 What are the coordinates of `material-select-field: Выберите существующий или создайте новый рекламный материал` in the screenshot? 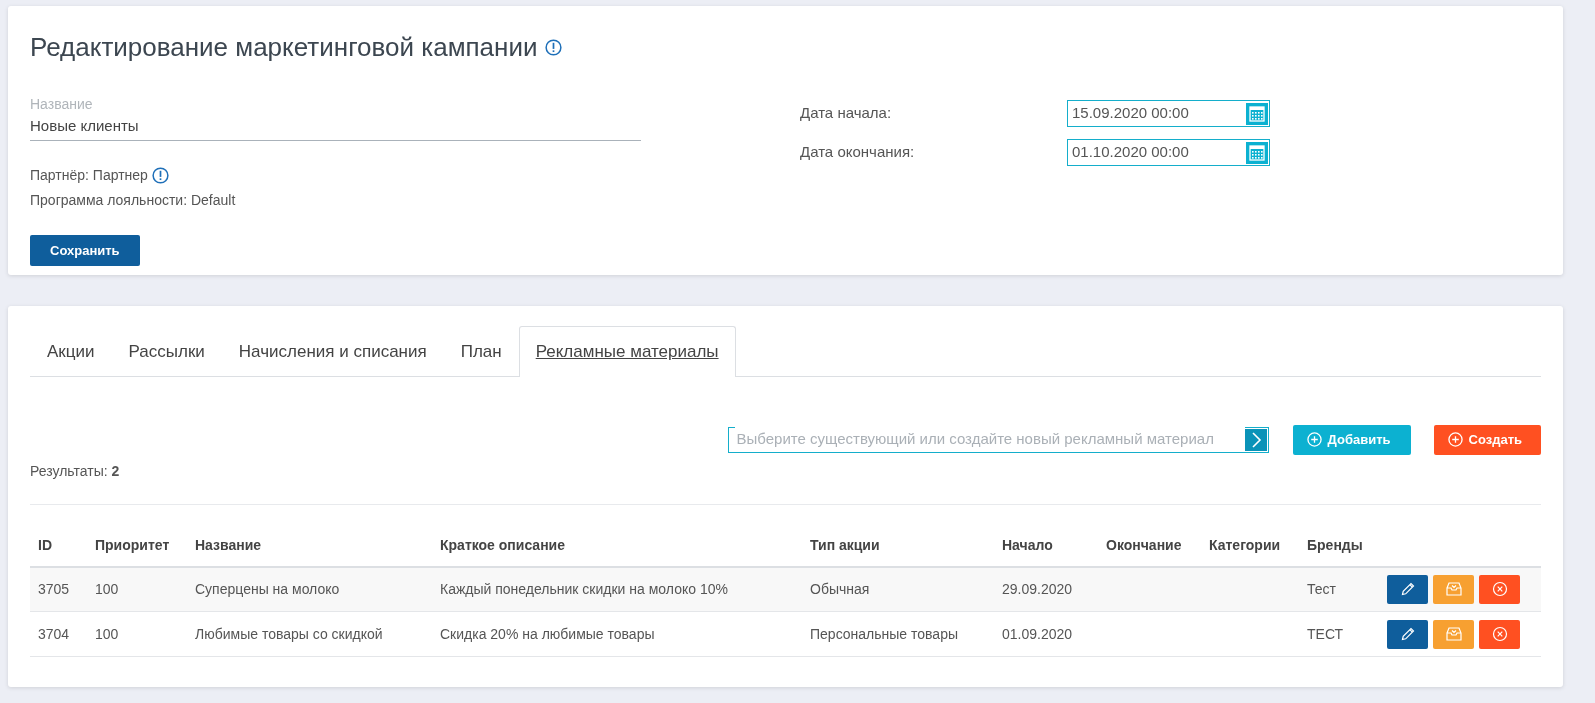 It's located at (998, 439).